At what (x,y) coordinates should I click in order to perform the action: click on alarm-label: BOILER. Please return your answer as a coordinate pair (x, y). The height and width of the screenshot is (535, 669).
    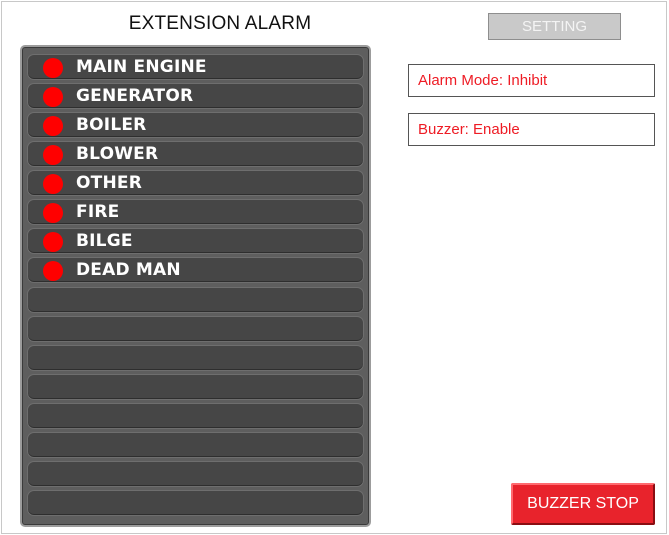
    Looking at the image, I should click on (111, 125).